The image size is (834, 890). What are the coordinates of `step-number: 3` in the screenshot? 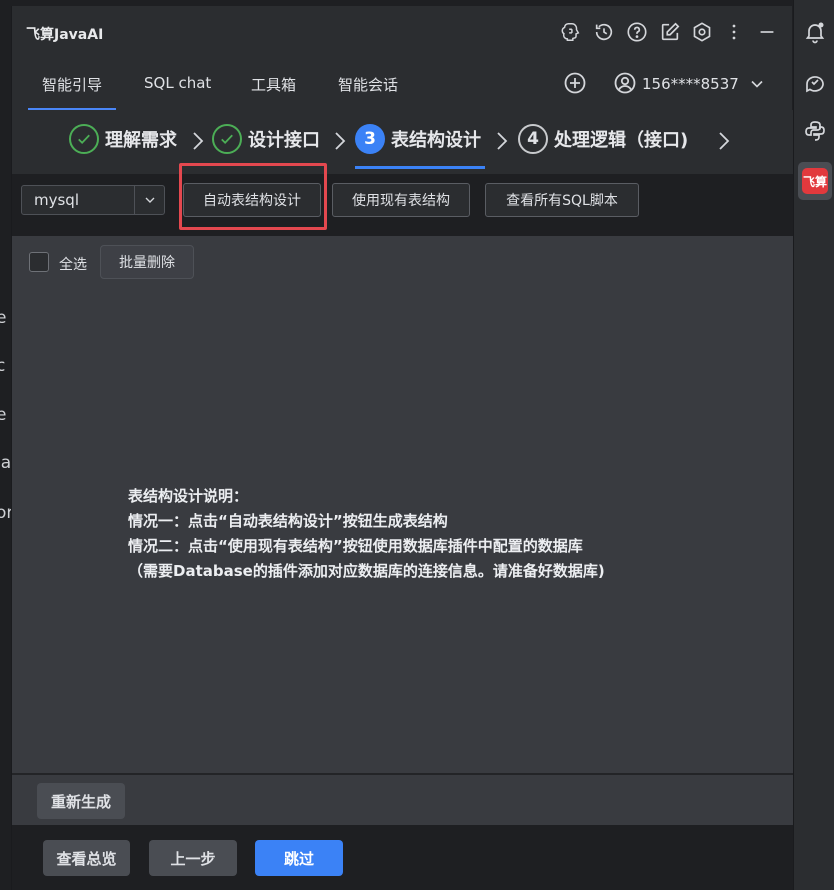 It's located at (370, 139).